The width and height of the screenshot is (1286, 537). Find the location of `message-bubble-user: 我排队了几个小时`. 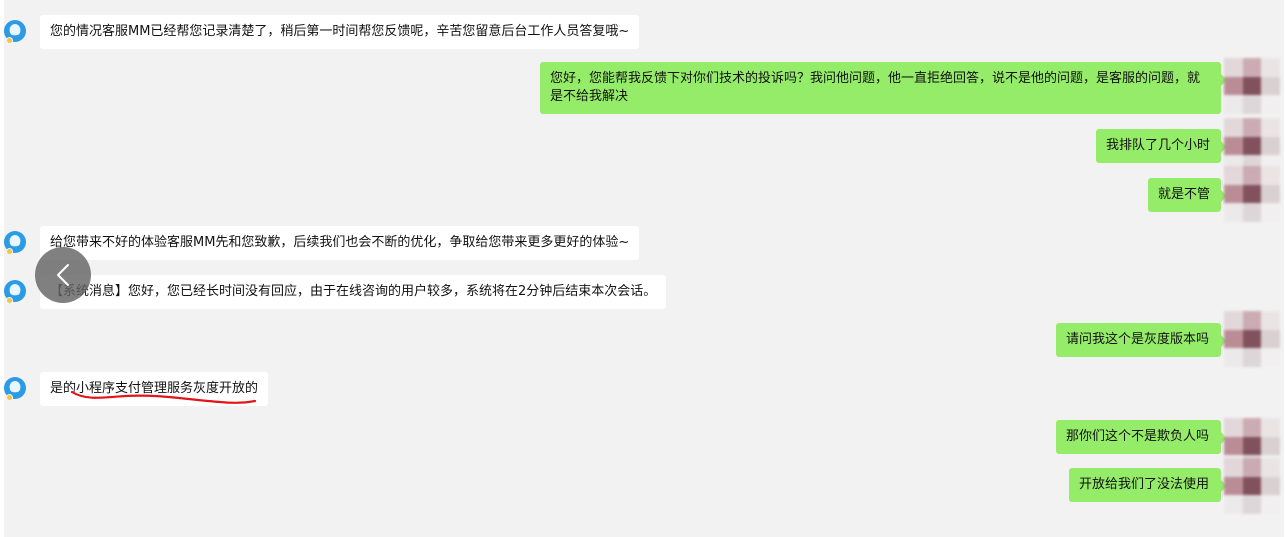

message-bubble-user: 我排队了几个小时 is located at coordinates (1161, 146).